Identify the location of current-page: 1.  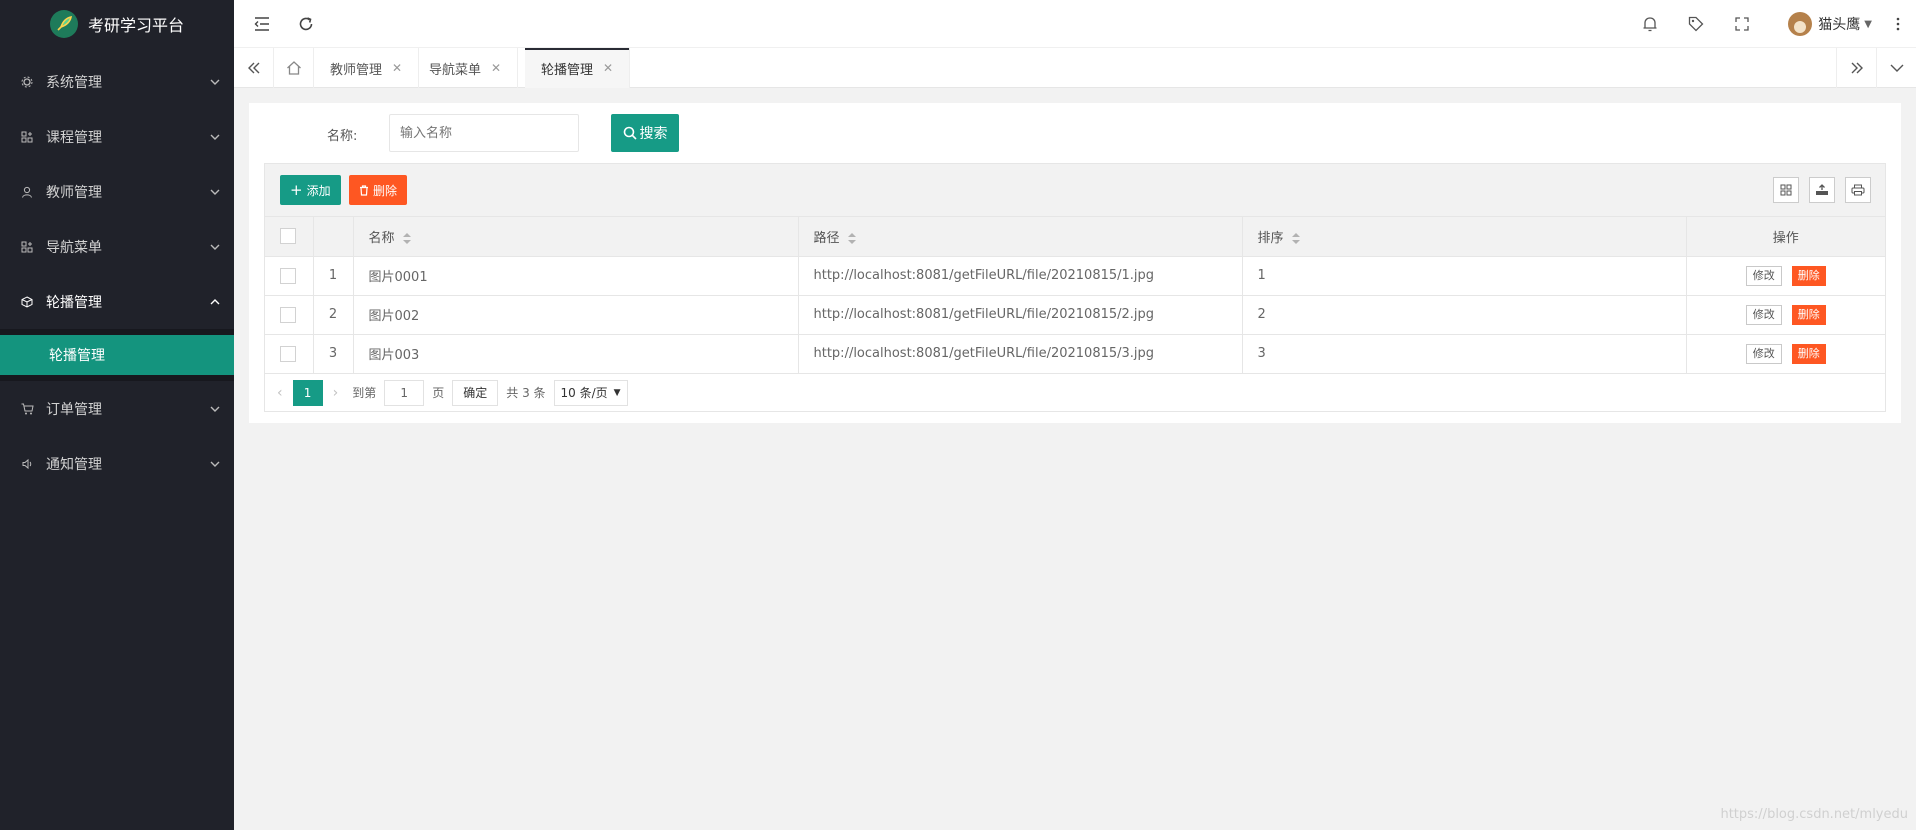
(307, 392).